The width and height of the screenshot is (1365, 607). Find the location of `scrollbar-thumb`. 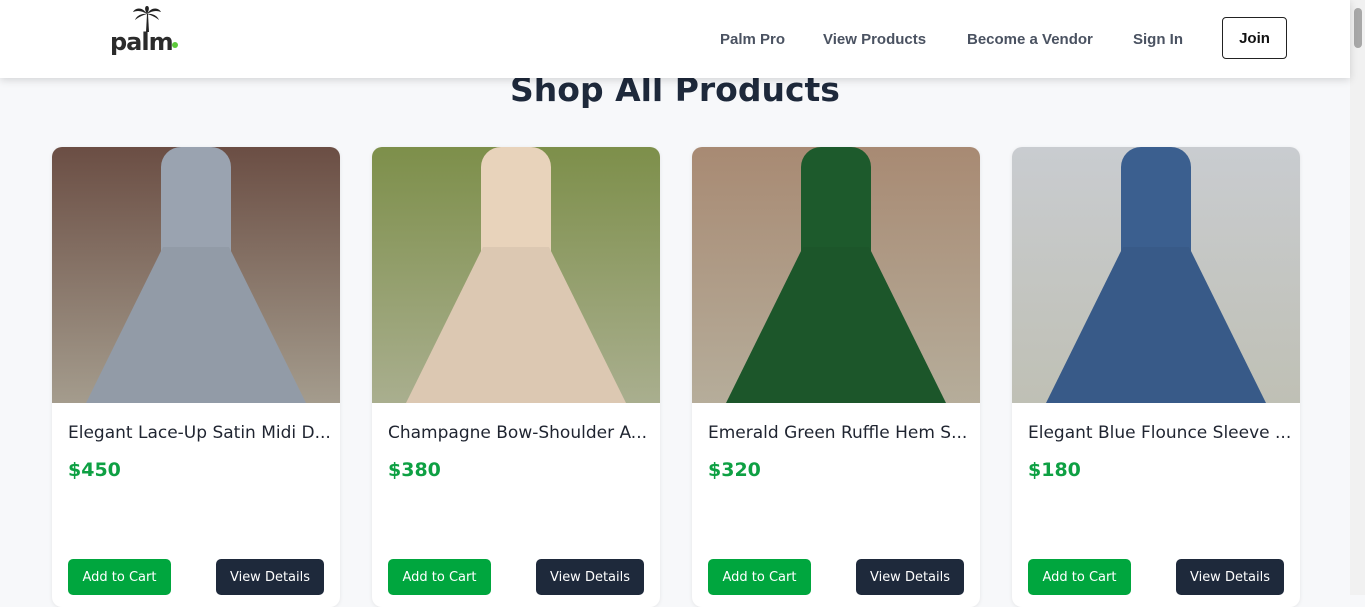

scrollbar-thumb is located at coordinates (1358, 28).